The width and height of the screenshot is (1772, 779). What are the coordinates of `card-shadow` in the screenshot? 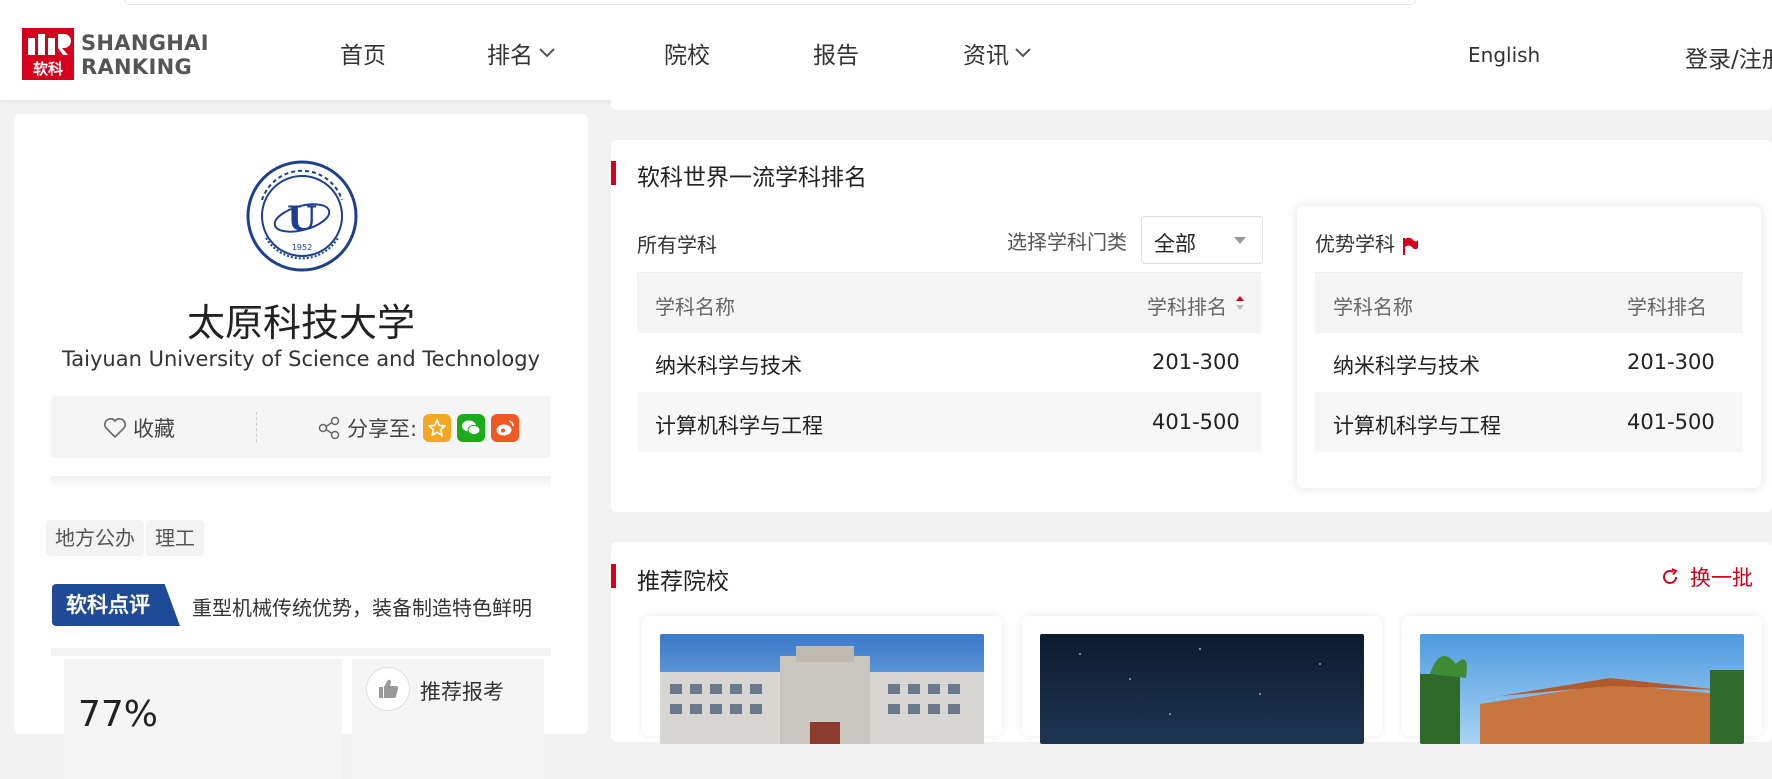 It's located at (301, 482).